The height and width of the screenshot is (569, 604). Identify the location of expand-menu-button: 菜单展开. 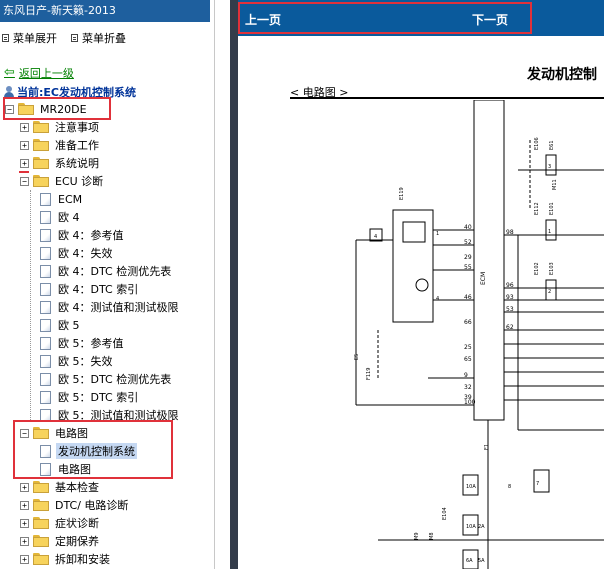
(29, 38).